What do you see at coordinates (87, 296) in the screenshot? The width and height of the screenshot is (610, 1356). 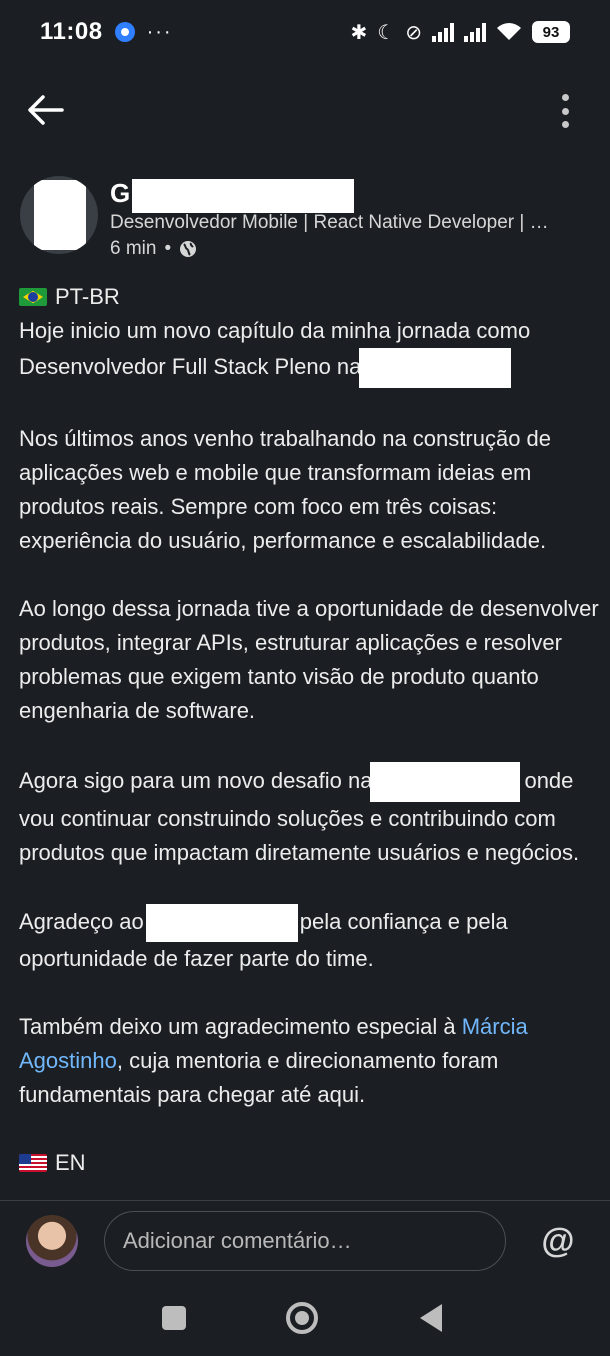 I see `lang-label-pt: PT-BR` at bounding box center [87, 296].